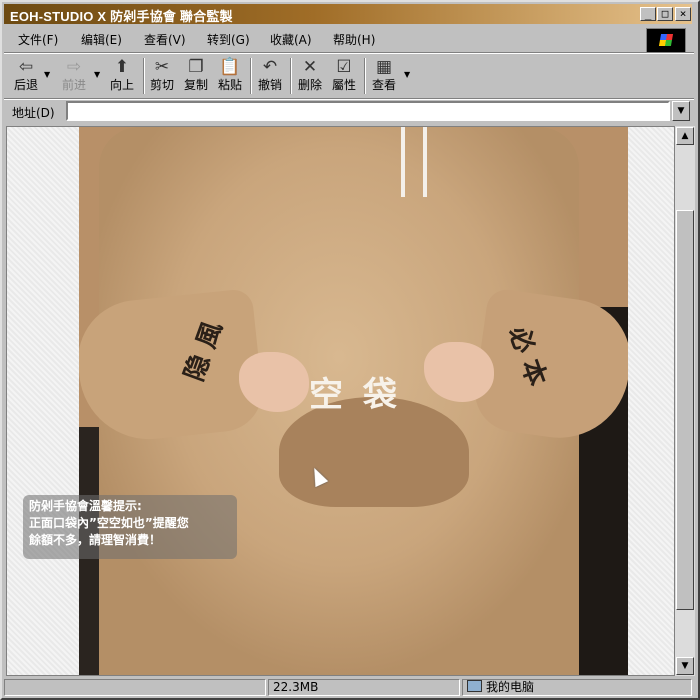 The width and height of the screenshot is (700, 700). I want to click on up-button: ⬆ 向上, so click(122, 76).